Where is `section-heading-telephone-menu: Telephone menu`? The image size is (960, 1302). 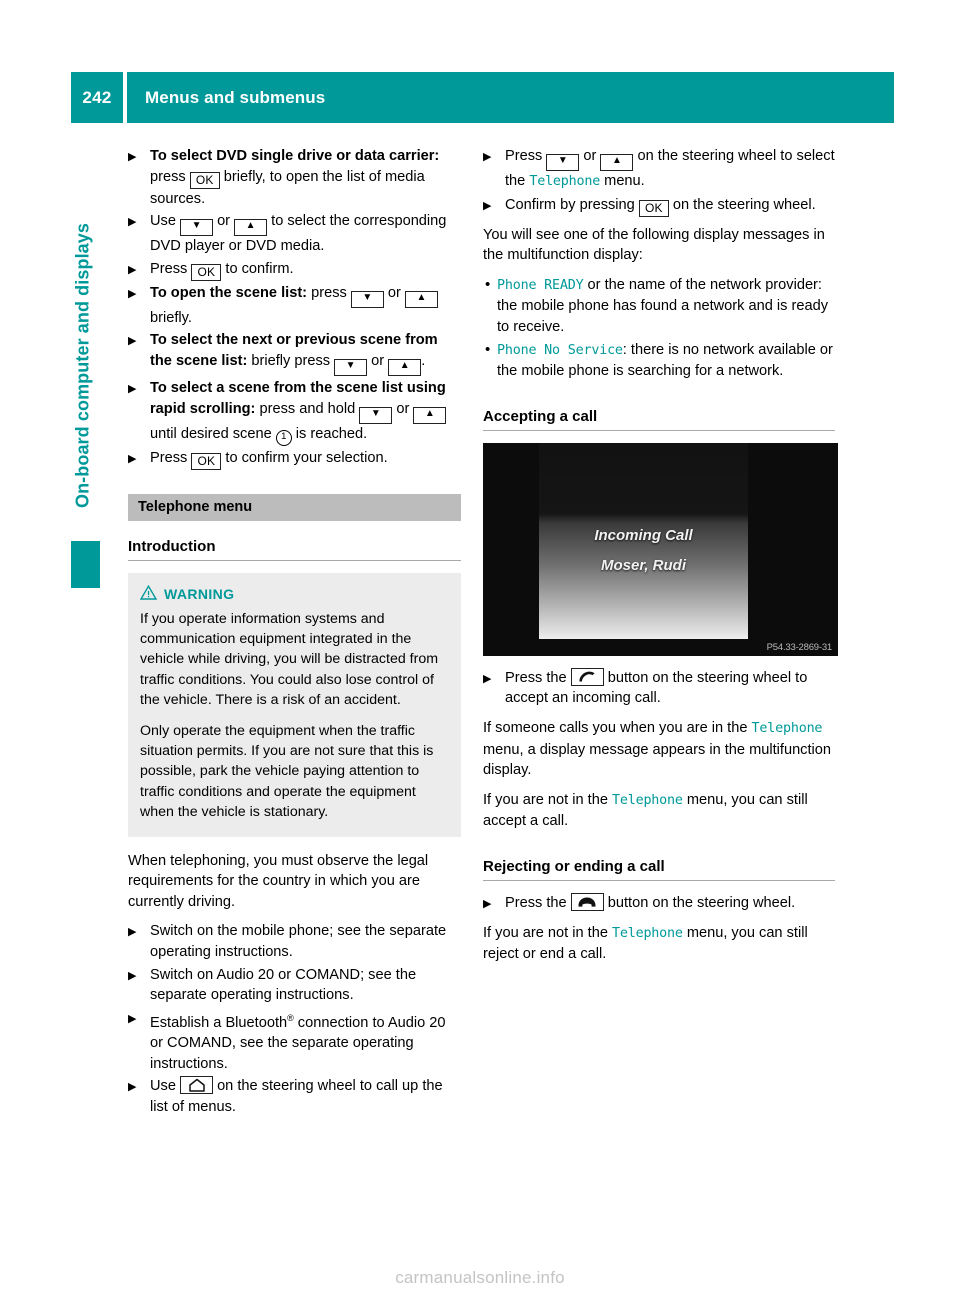 section-heading-telephone-menu: Telephone menu is located at coordinates (294, 507).